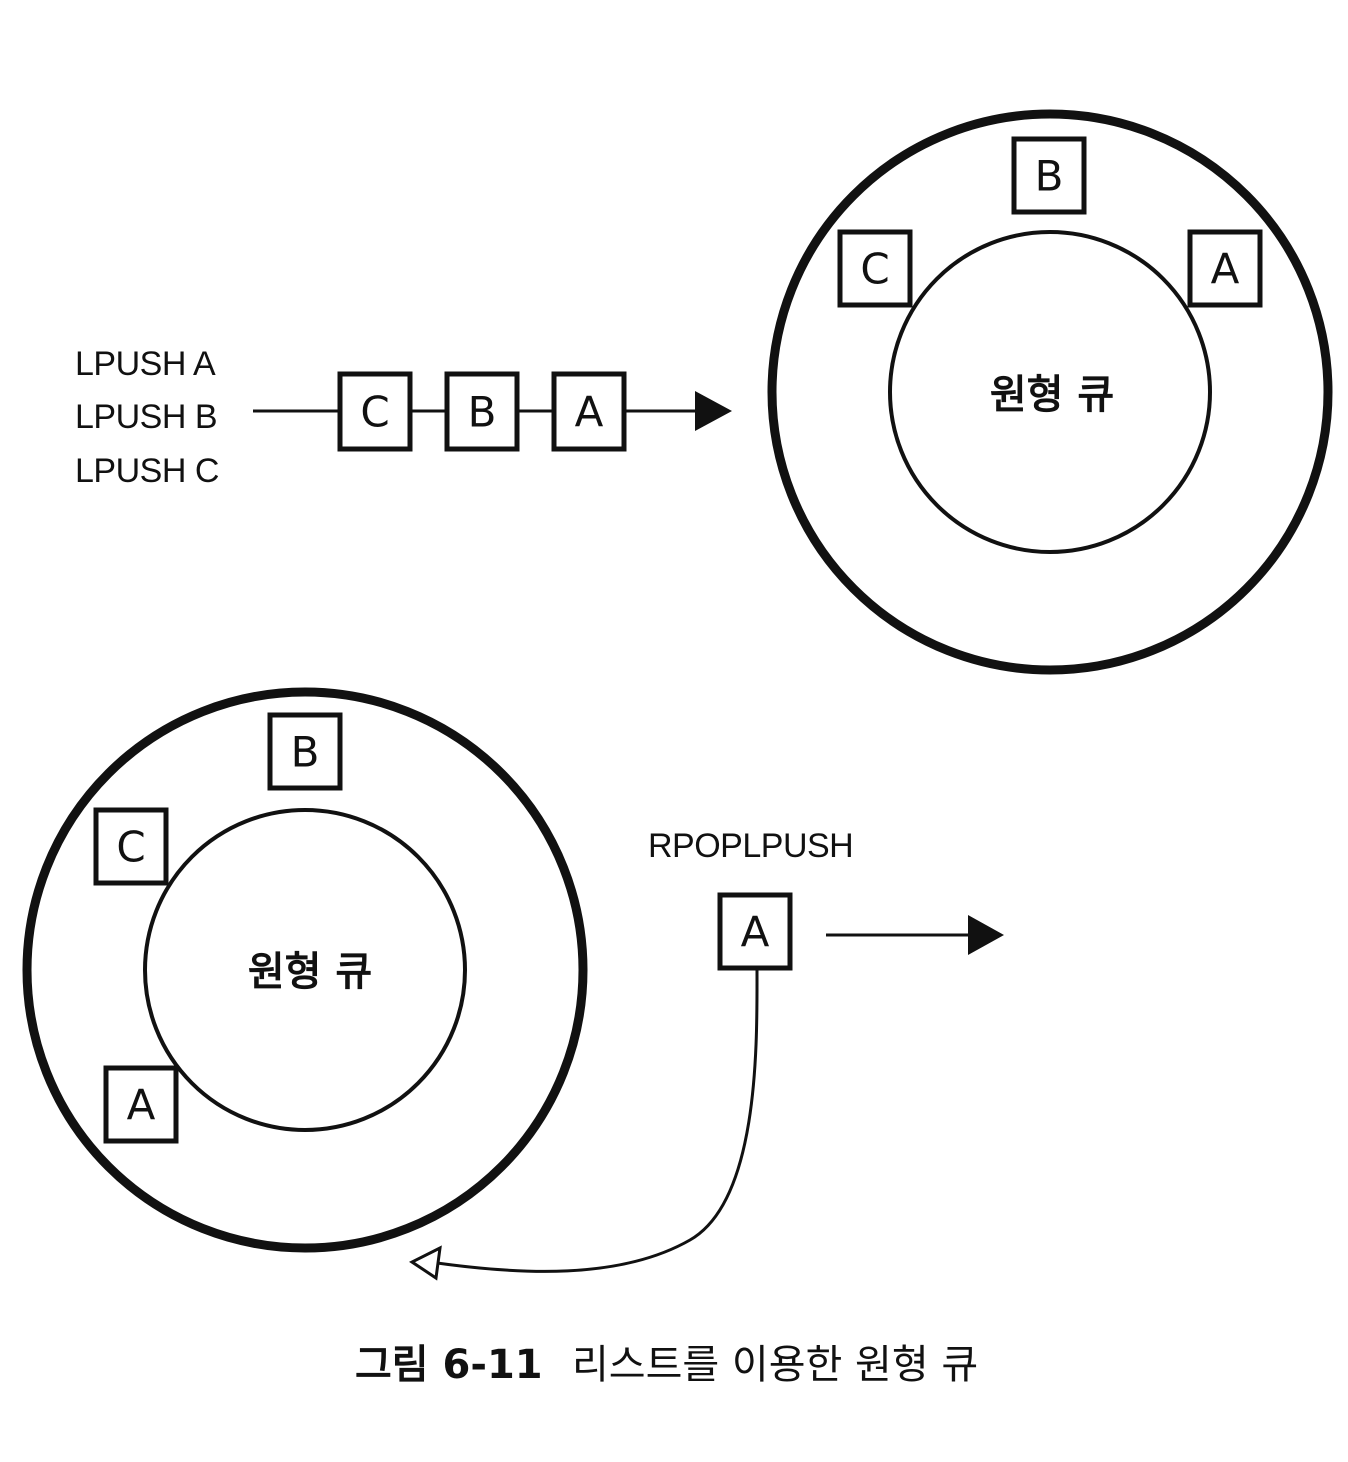  I want to click on command-lpush-c: LPUSH C, so click(147, 471).